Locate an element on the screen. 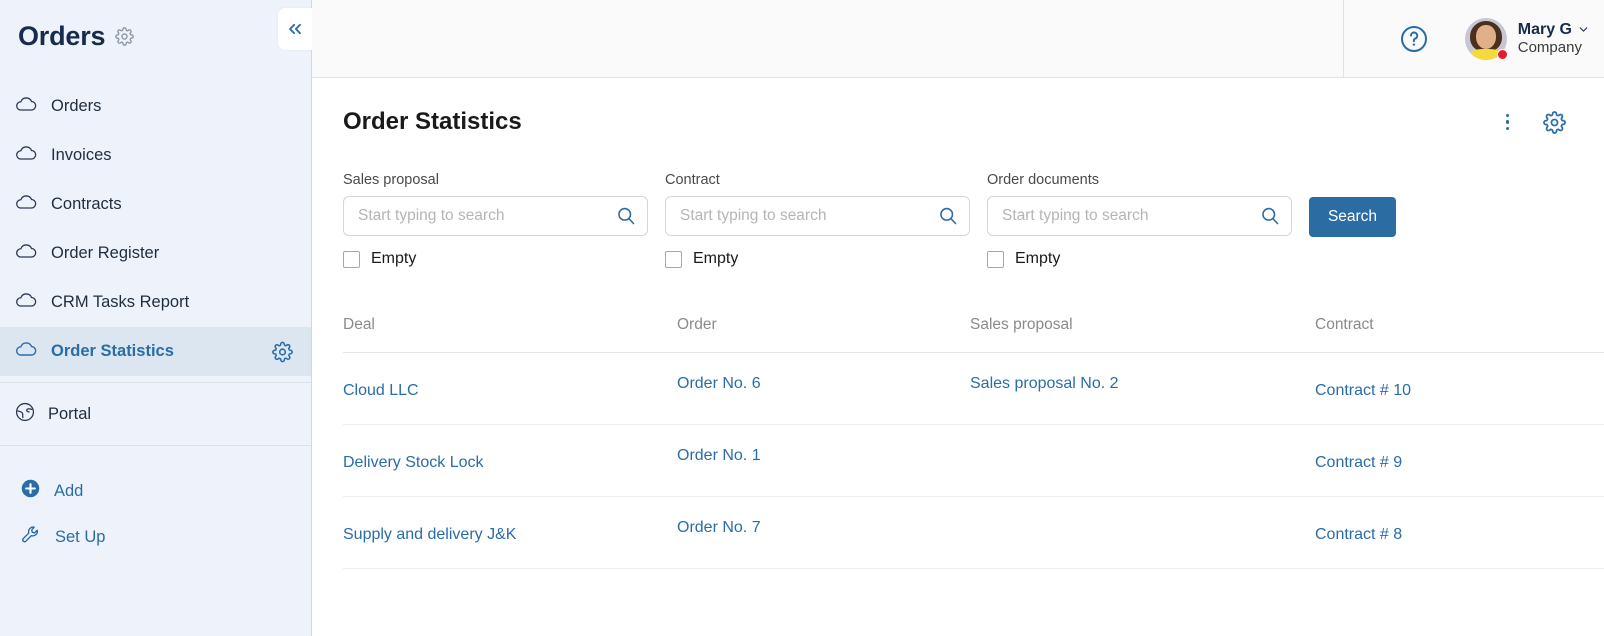 The height and width of the screenshot is (636, 1604). cell-order: Order No. 1 is located at coordinates (823, 455).